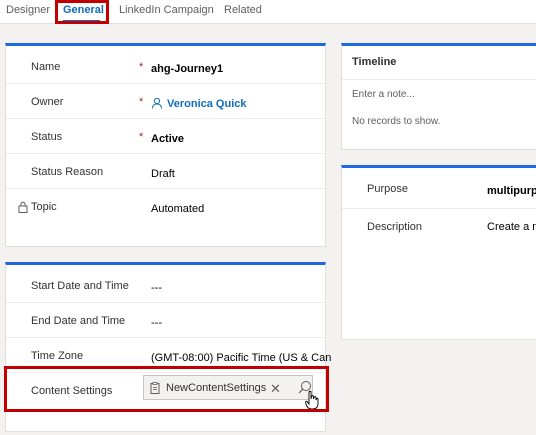 The image size is (536, 435). What do you see at coordinates (156, 323) in the screenshot?
I see `end-date-value: ---` at bounding box center [156, 323].